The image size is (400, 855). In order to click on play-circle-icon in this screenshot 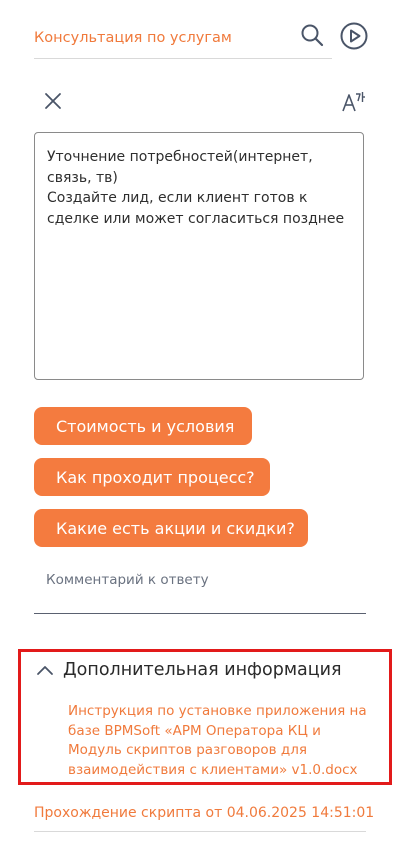, I will do `click(354, 36)`.